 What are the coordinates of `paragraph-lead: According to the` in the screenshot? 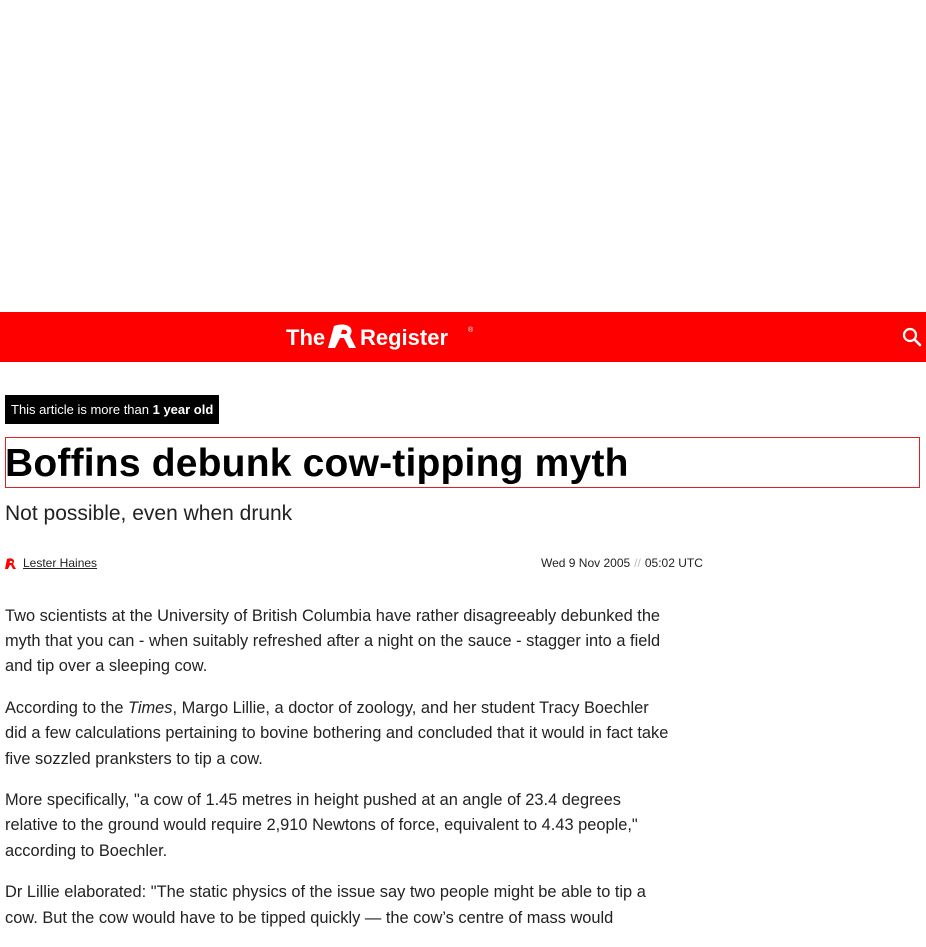 It's located at (67, 708).